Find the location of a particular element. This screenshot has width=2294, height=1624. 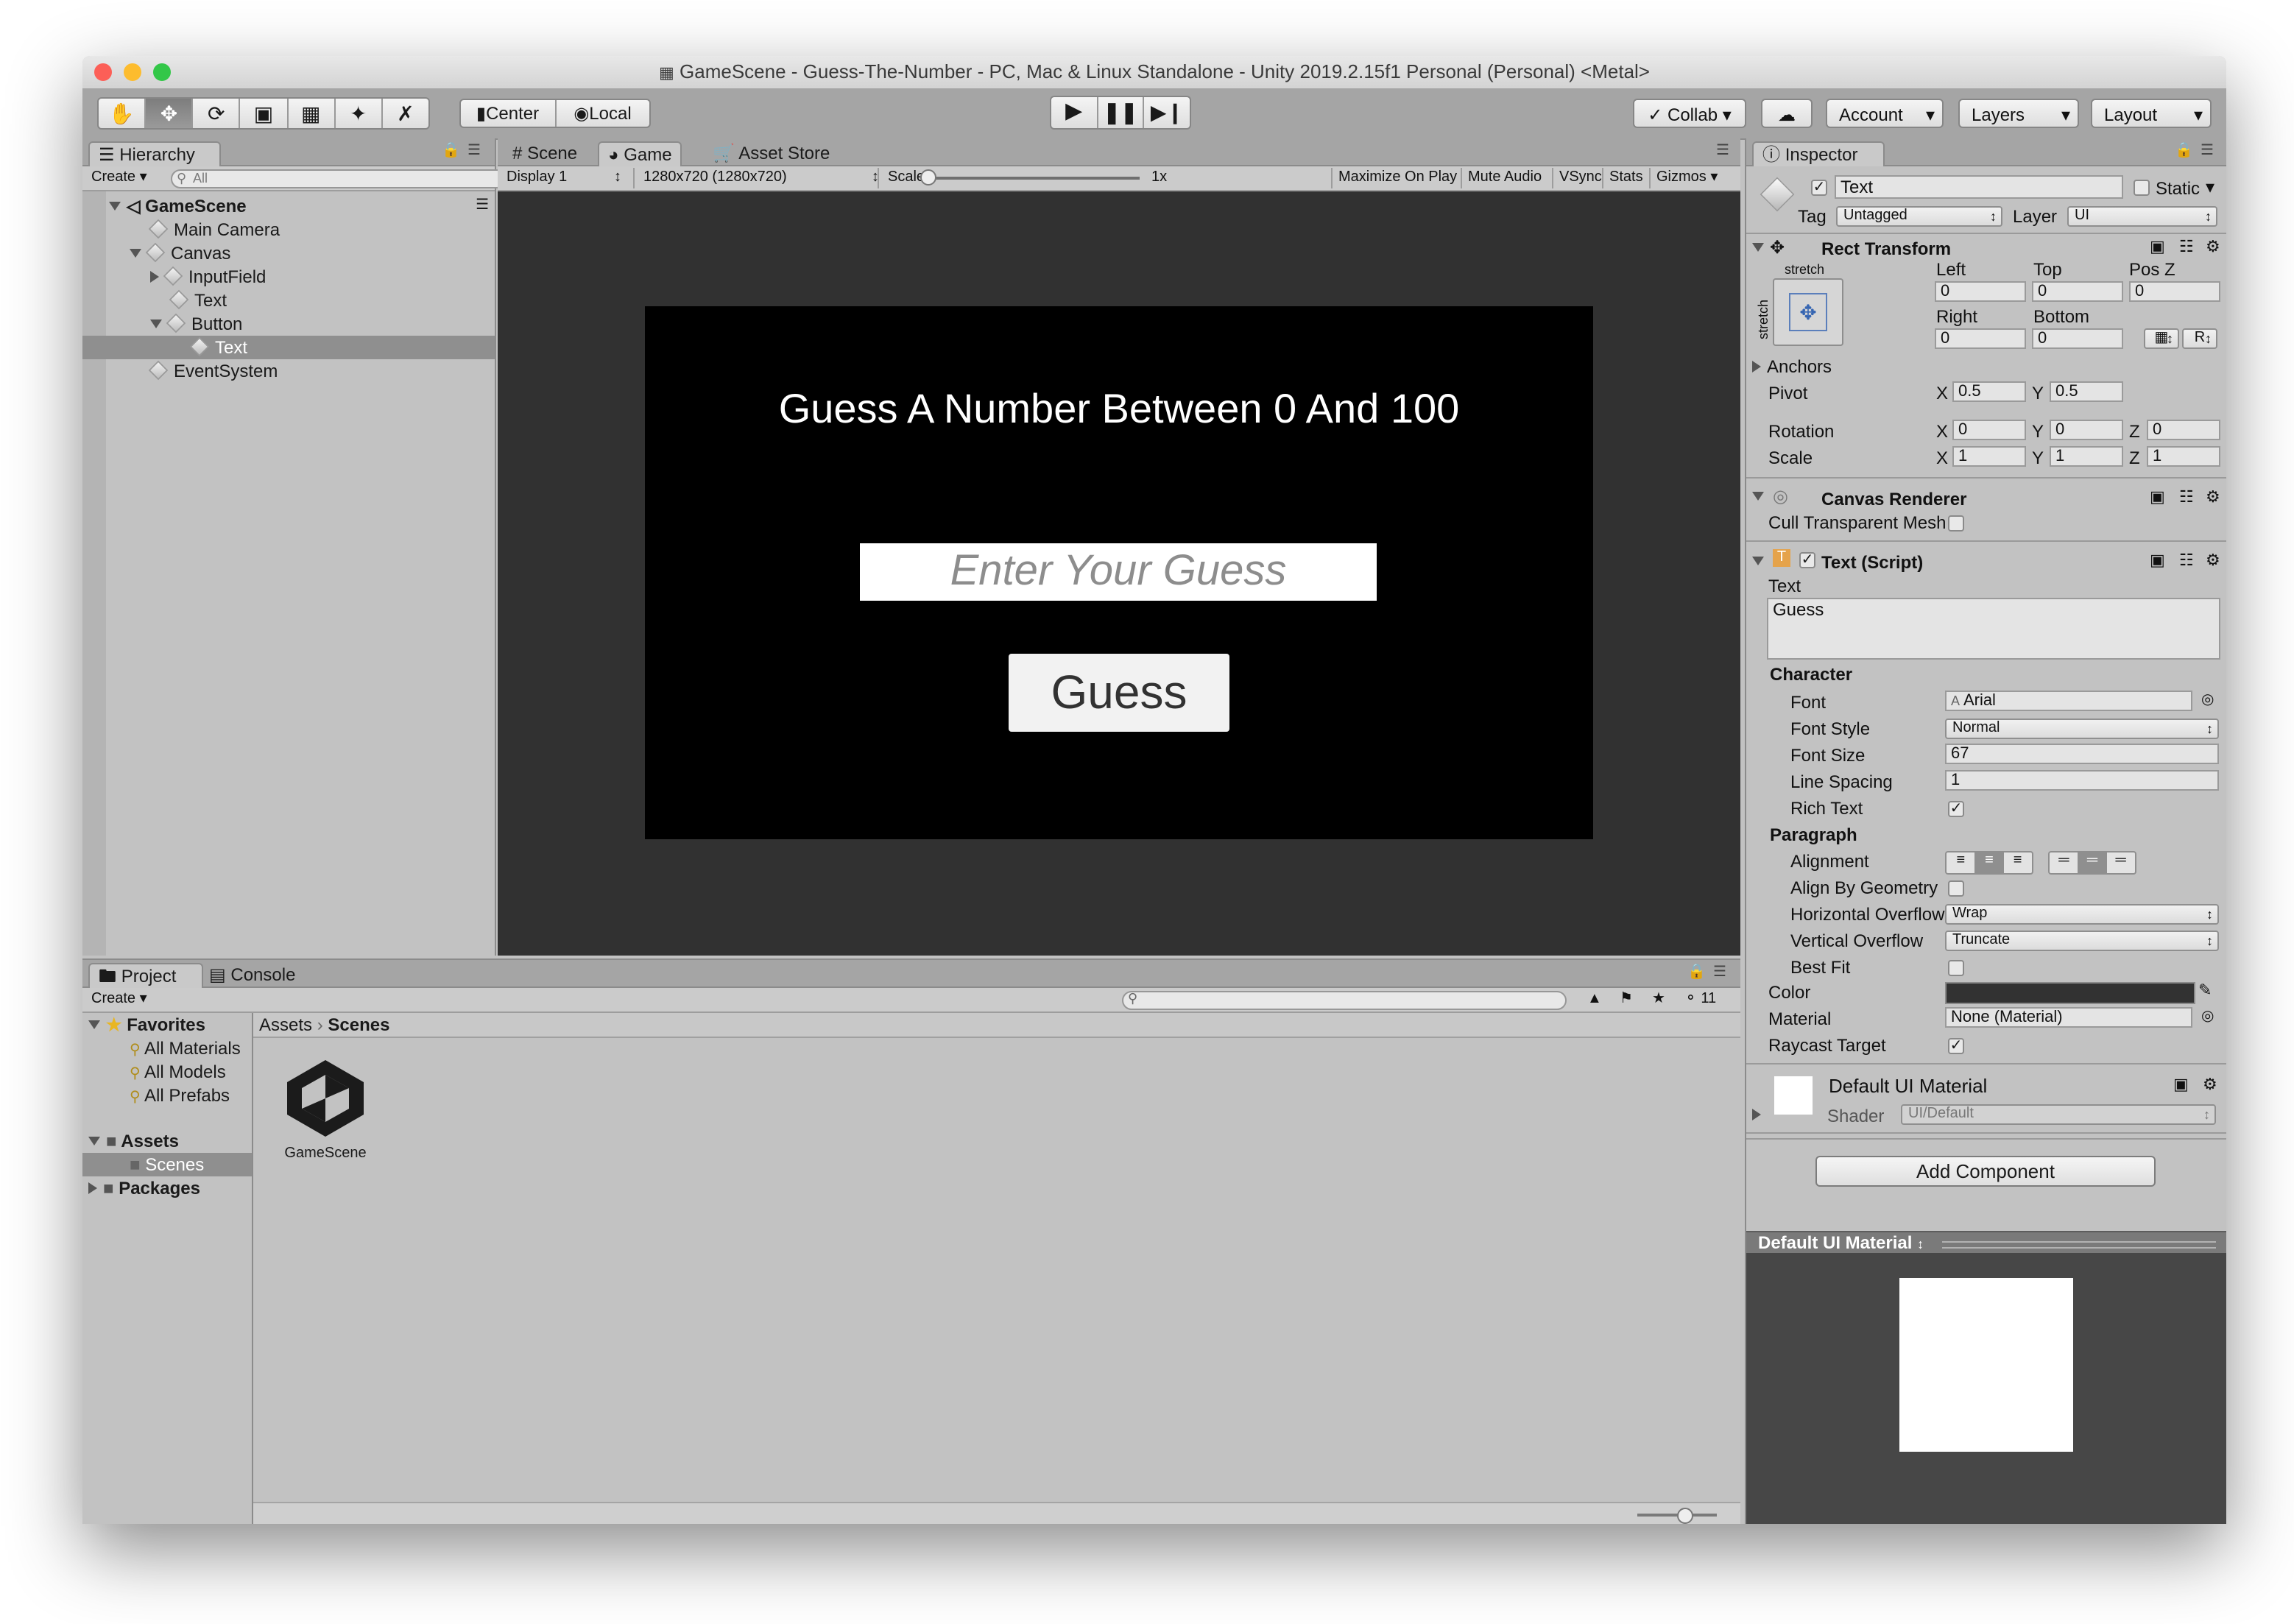

favorite-star-icon: ★ is located at coordinates (1658, 1000).